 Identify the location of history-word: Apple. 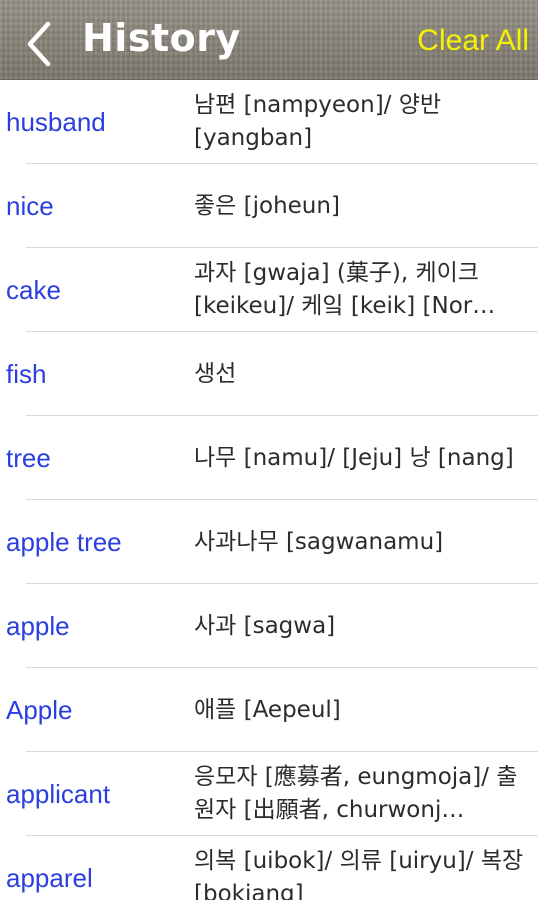
(39, 709).